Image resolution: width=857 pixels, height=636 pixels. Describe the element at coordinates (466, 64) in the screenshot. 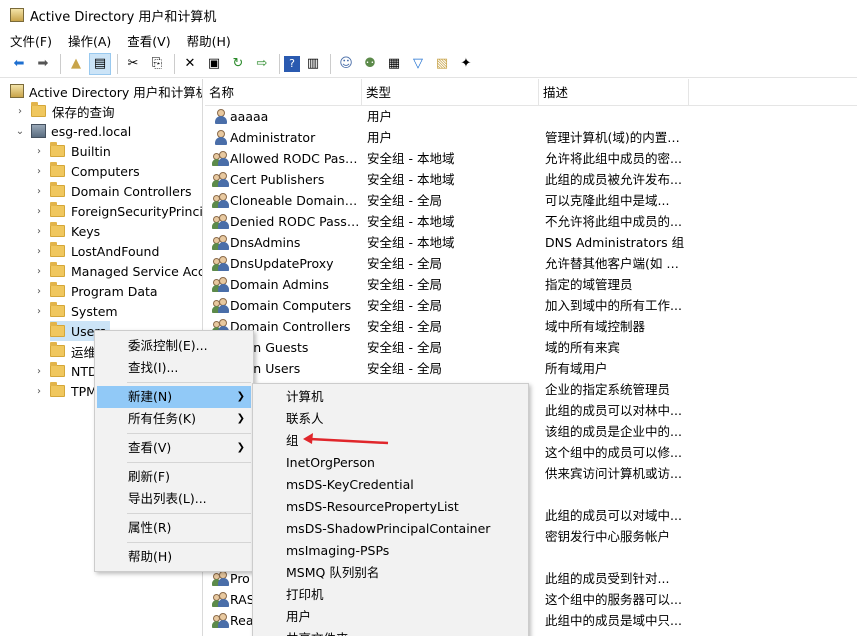

I see `add-to-group-icon: ✦` at that location.